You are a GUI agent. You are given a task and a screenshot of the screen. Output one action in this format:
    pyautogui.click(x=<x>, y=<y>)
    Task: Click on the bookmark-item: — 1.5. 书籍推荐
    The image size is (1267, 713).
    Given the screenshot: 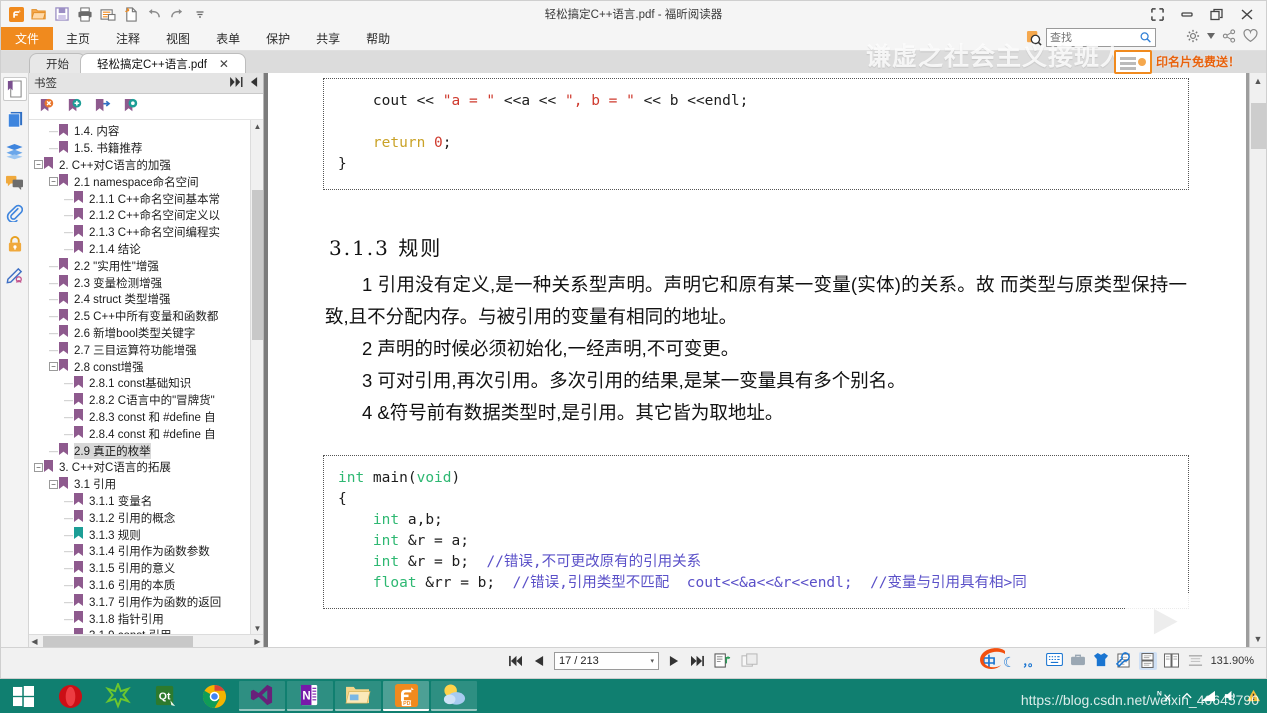 What is the action you would take?
    pyautogui.click(x=146, y=148)
    